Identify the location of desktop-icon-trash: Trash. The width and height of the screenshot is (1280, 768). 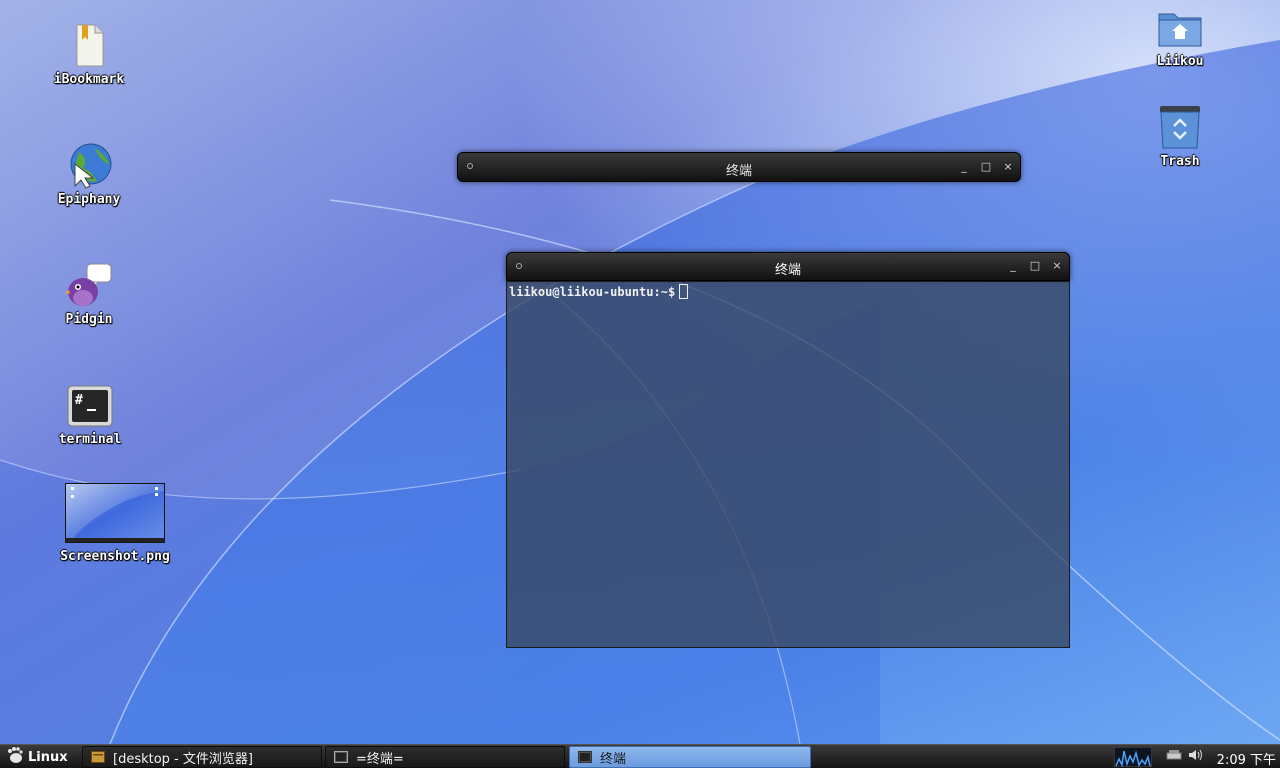
(1180, 136).